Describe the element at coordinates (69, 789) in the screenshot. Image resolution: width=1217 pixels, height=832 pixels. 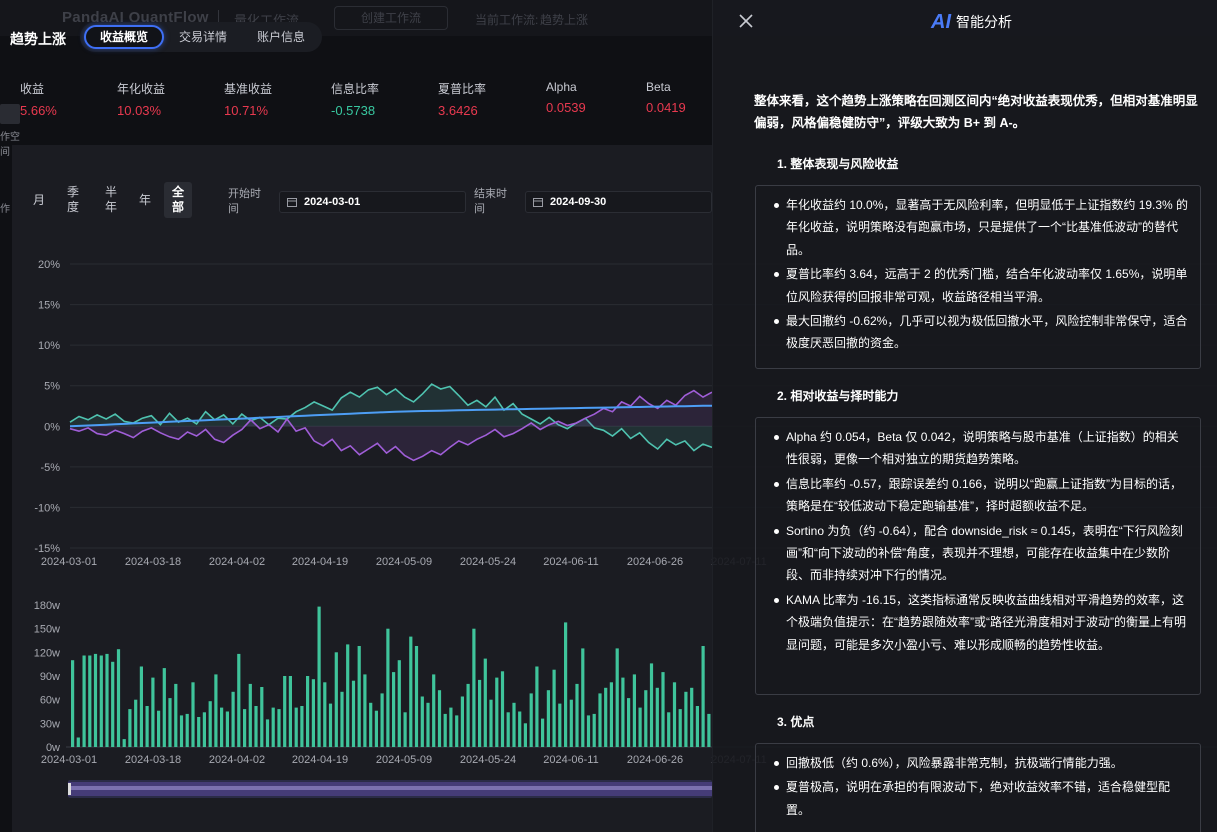
I see `zoom-slider-handle` at that location.